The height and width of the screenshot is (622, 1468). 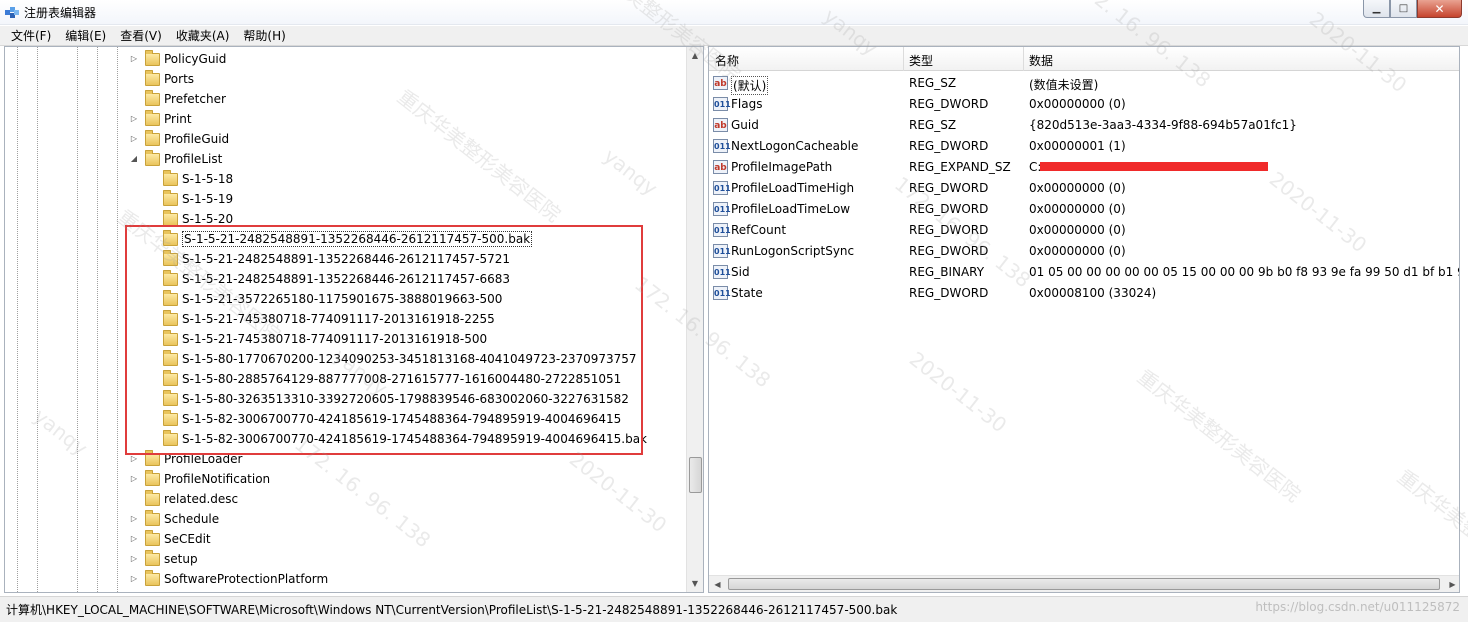 What do you see at coordinates (335, 579) in the screenshot?
I see `tree-item: ▷ SoftwareProtectionPlatform` at bounding box center [335, 579].